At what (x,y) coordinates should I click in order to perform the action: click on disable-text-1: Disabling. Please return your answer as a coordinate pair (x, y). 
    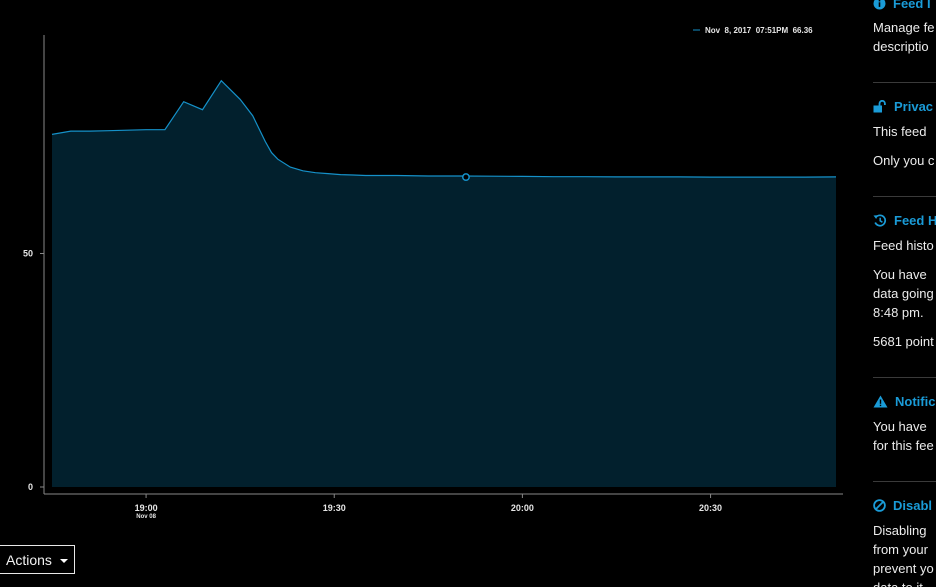
    Looking at the image, I should click on (900, 530).